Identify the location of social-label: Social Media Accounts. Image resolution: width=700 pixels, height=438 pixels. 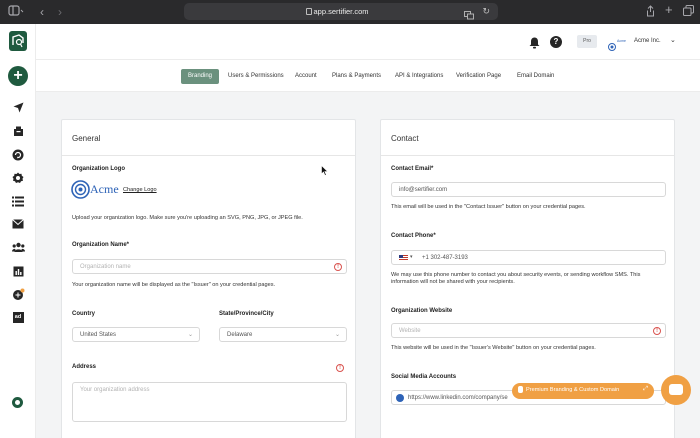
(424, 377).